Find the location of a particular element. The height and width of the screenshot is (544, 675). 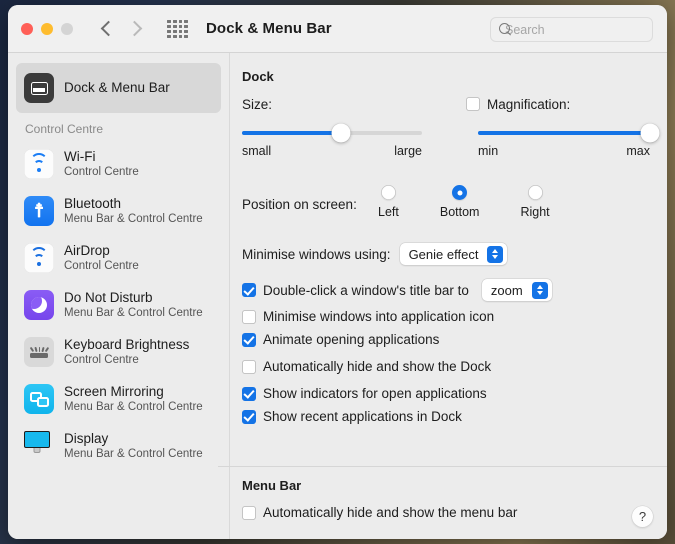

position-bottom-label: Bottom is located at coordinates (459, 212).